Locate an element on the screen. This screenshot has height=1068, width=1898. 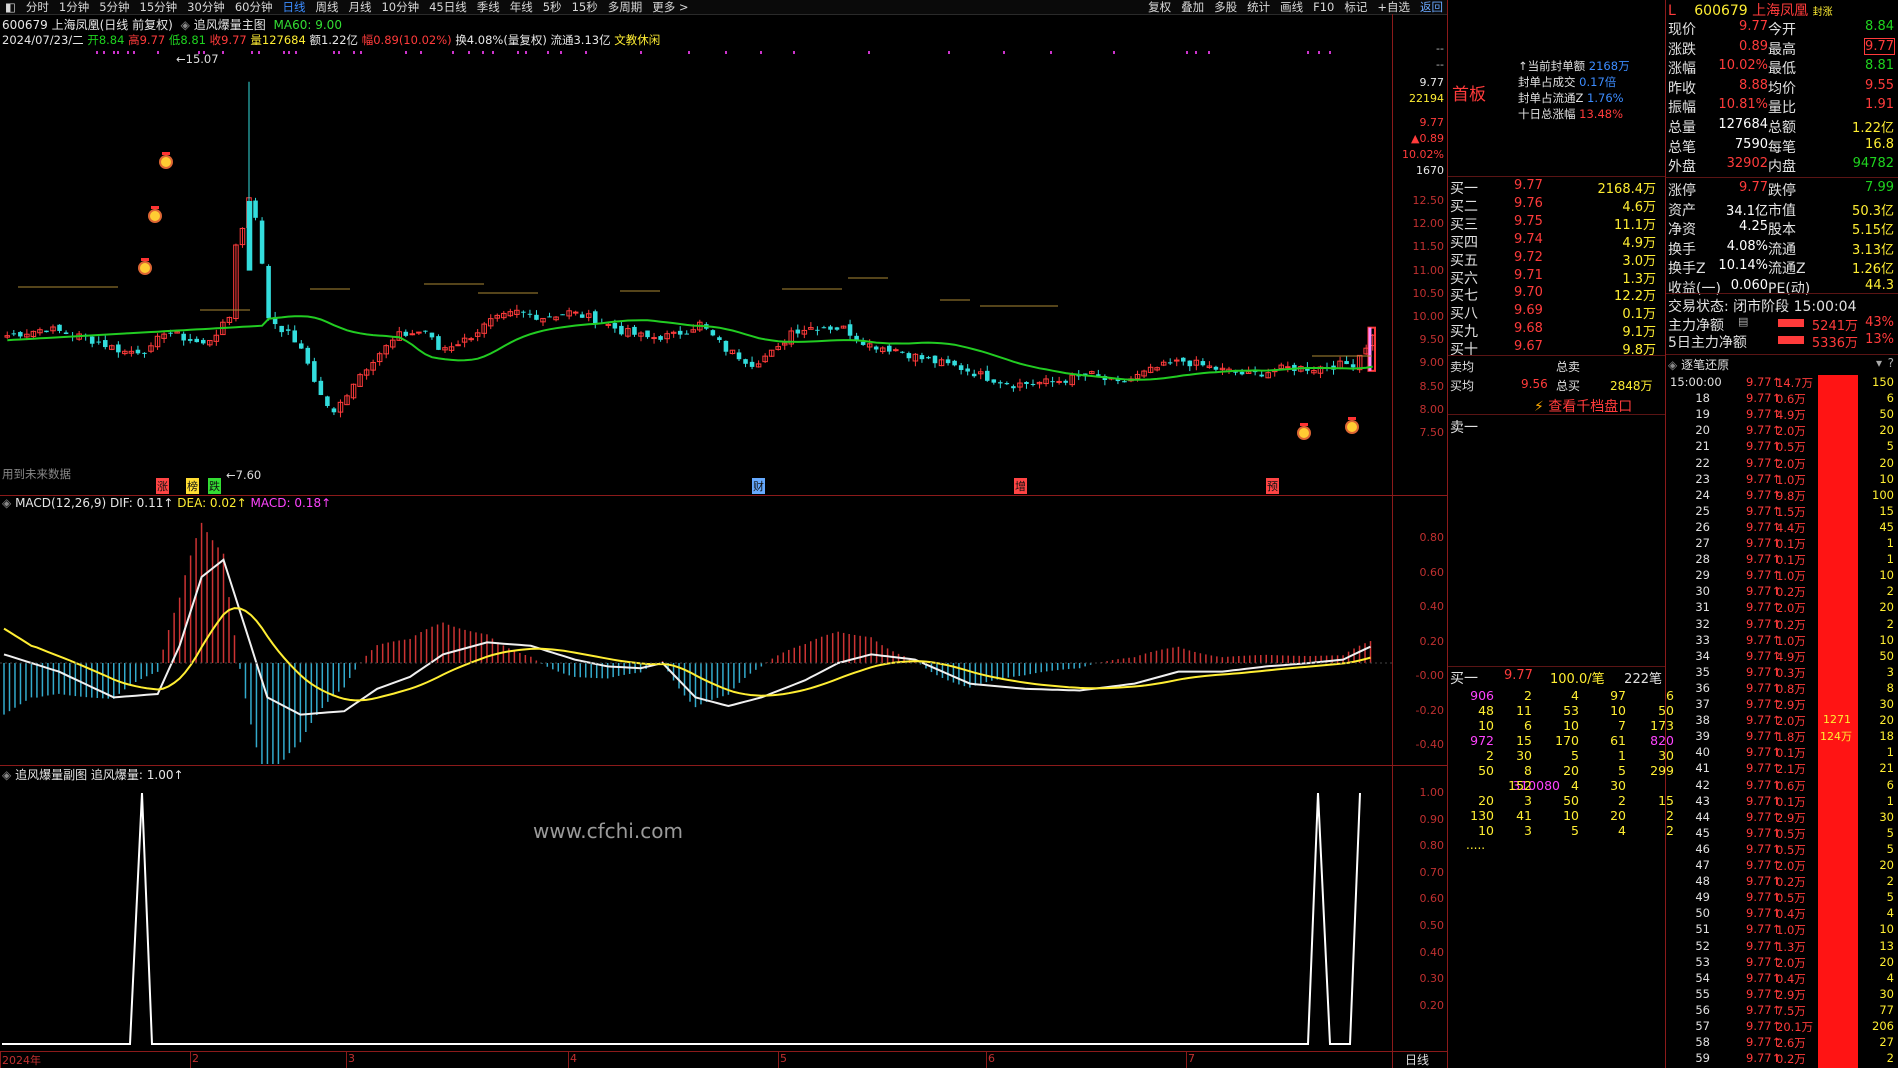
tick-volume: 1 is located at coordinates (1890, 752).